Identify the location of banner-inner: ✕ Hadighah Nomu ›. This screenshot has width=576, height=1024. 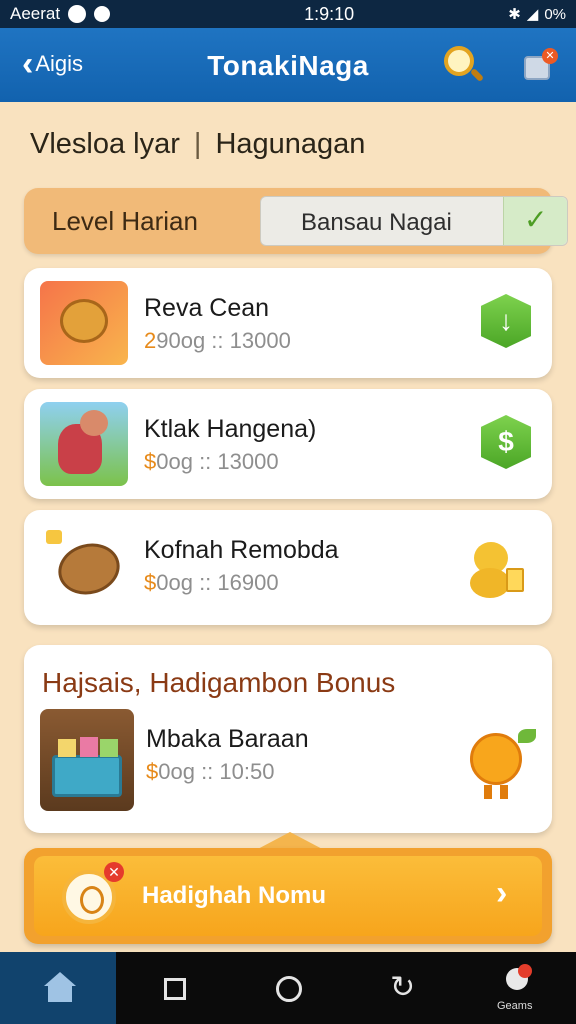
(288, 896).